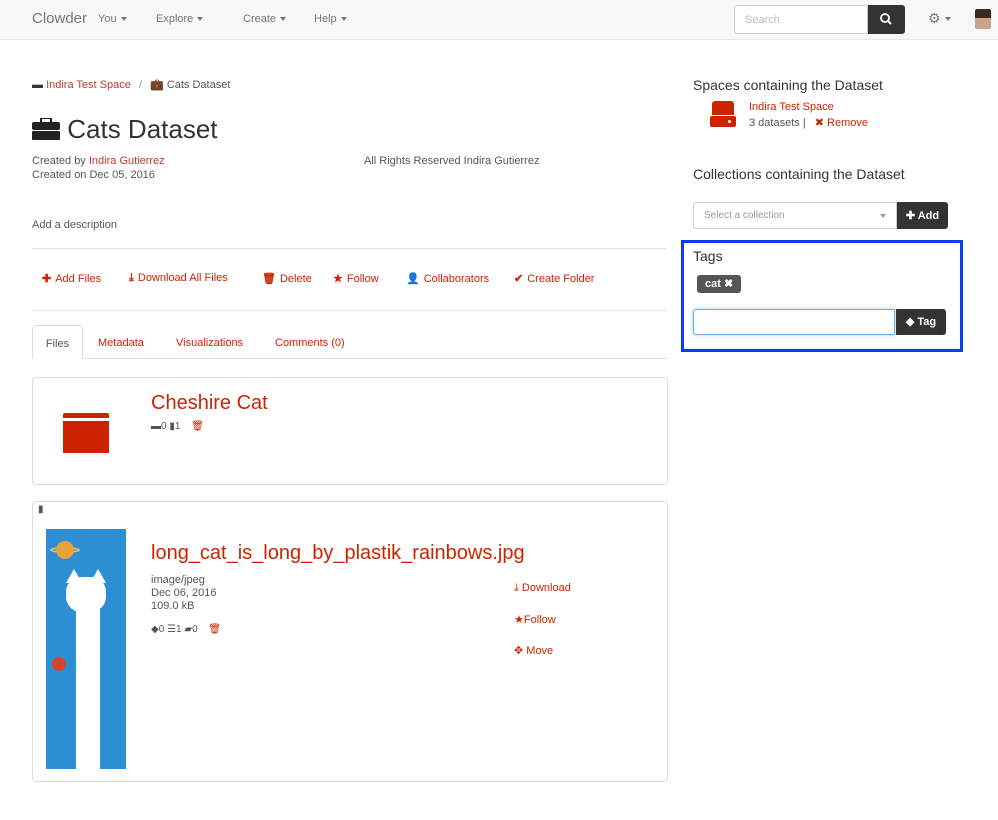 The width and height of the screenshot is (998, 820). I want to click on star-icon: ★, so click(519, 620).